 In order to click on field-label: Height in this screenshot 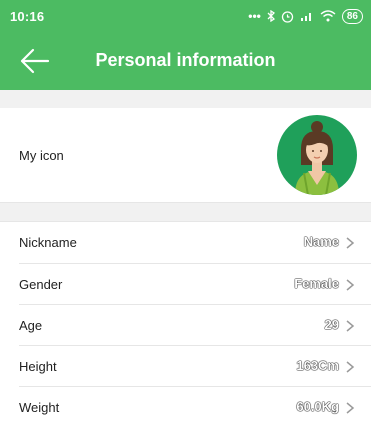, I will do `click(38, 366)`.